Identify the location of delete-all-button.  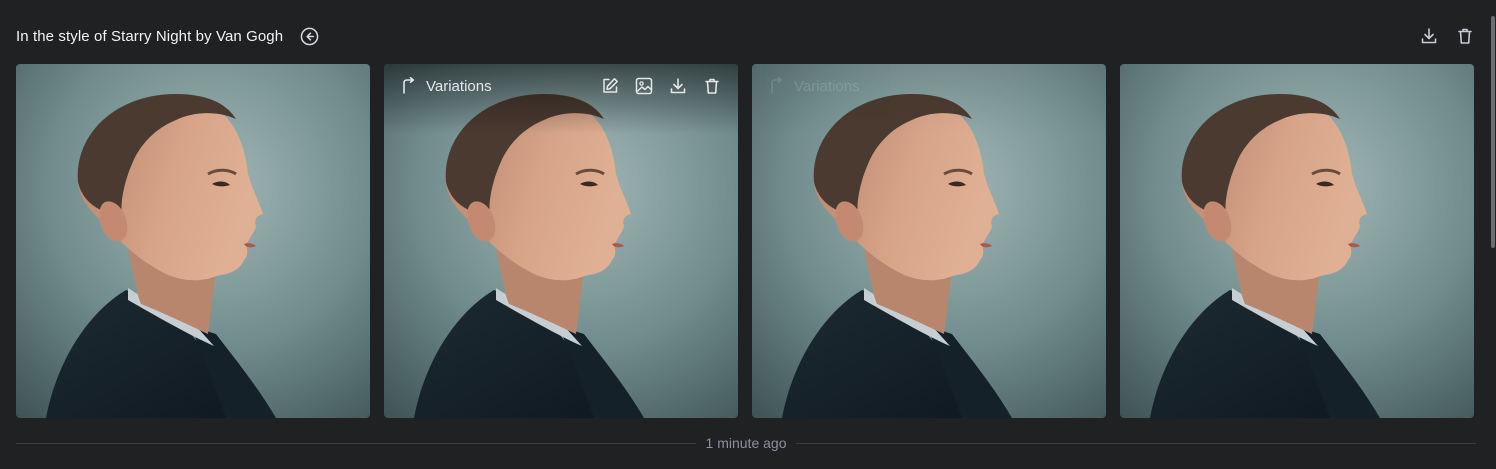
(1465, 36).